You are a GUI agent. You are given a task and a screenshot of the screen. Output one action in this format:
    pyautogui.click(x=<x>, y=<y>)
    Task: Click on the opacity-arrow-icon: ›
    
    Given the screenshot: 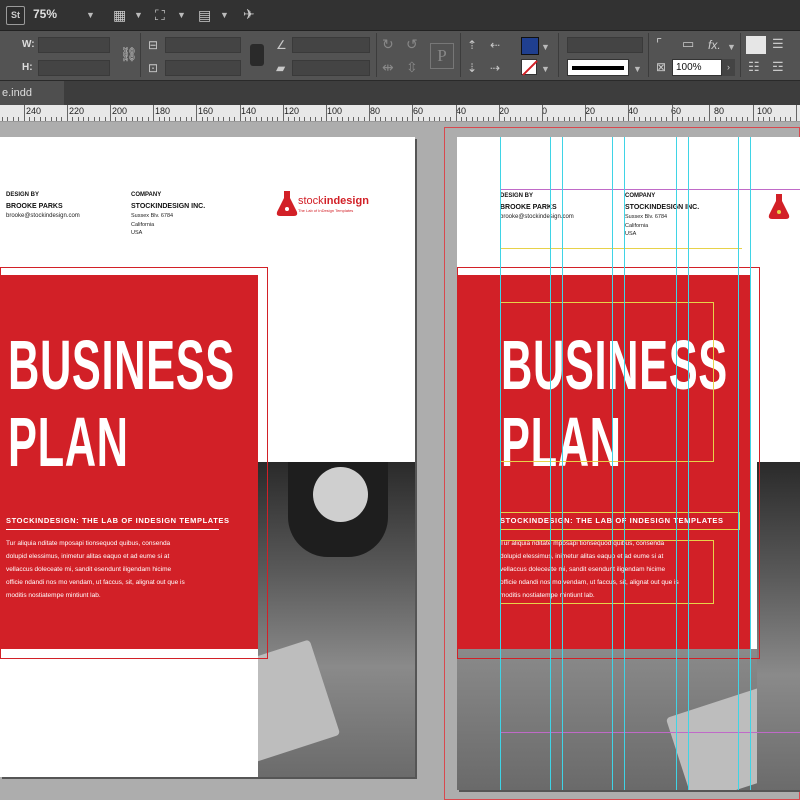 What is the action you would take?
    pyautogui.click(x=728, y=67)
    